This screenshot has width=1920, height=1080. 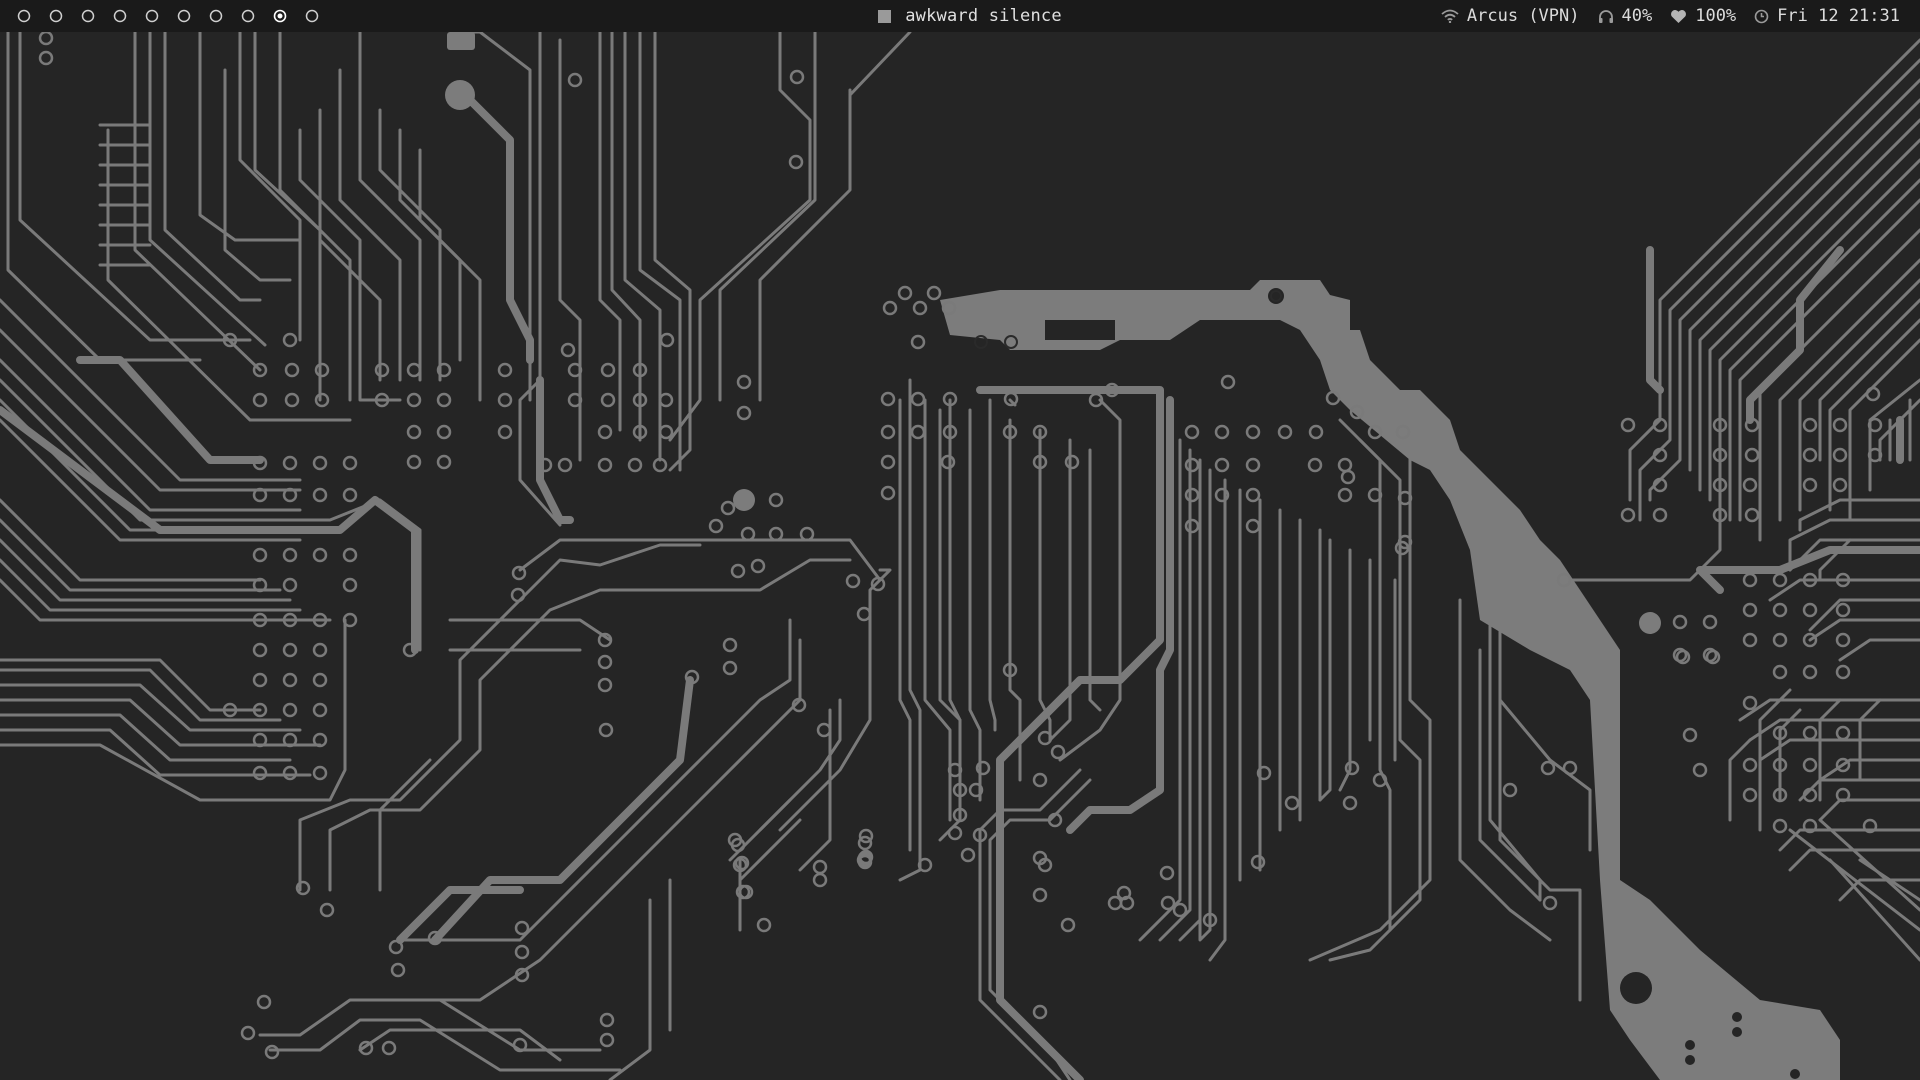 I want to click on window-square-icon, so click(x=885, y=16).